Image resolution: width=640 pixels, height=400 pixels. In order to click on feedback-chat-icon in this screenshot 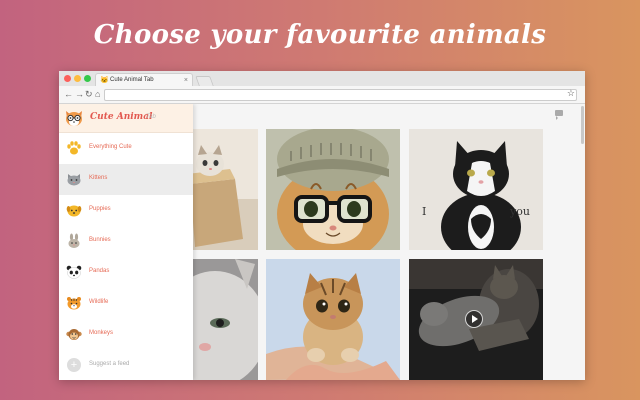, I will do `click(559, 115)`.